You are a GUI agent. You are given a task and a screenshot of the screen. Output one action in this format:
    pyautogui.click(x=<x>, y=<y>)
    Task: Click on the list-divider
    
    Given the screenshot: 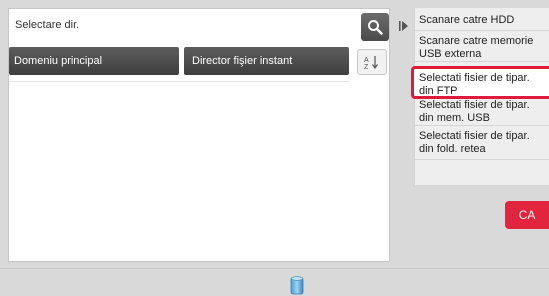 What is the action you would take?
    pyautogui.click(x=179, y=81)
    